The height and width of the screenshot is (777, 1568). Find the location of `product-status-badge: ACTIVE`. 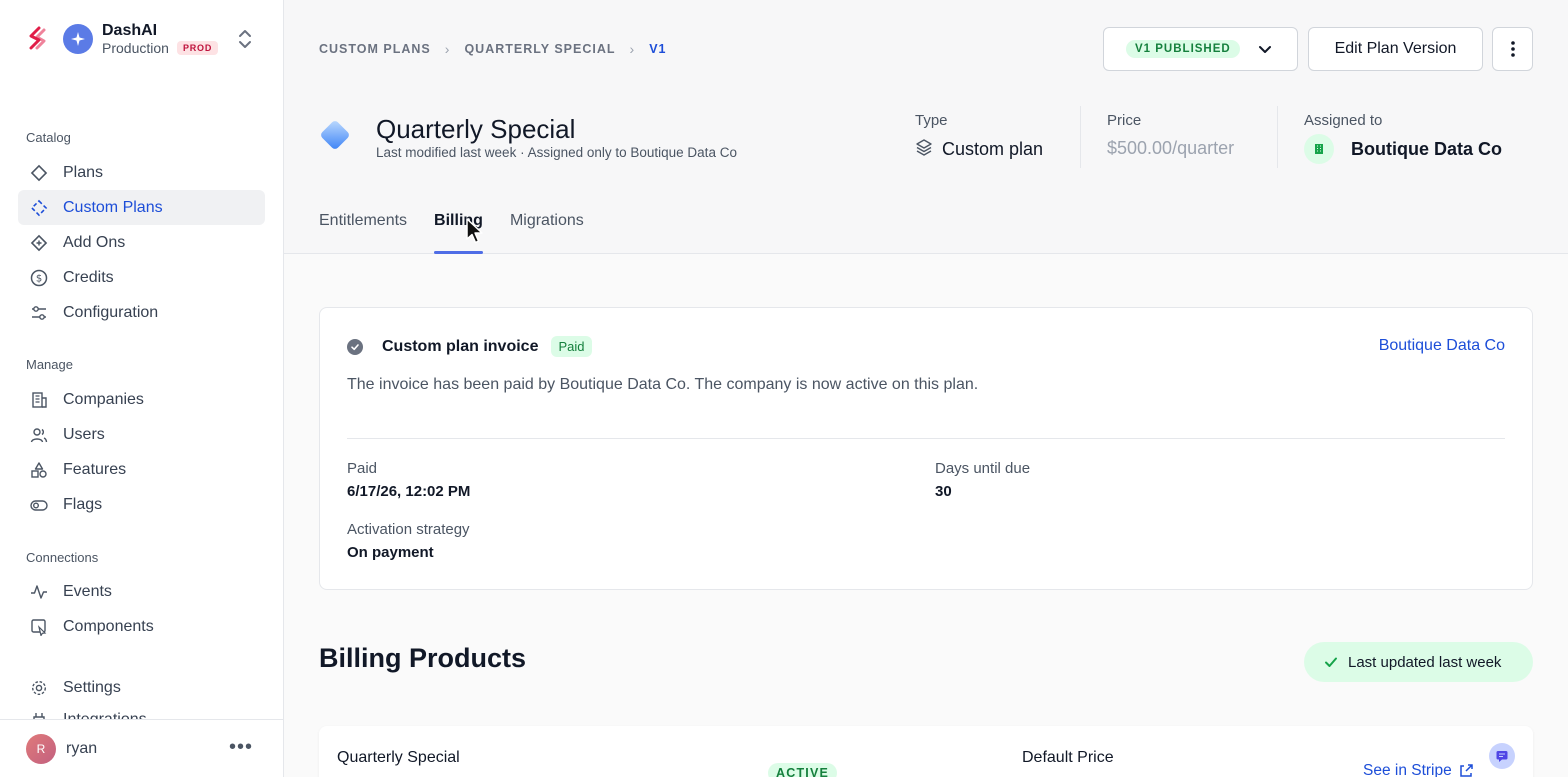

product-status-badge: ACTIVE is located at coordinates (803, 770).